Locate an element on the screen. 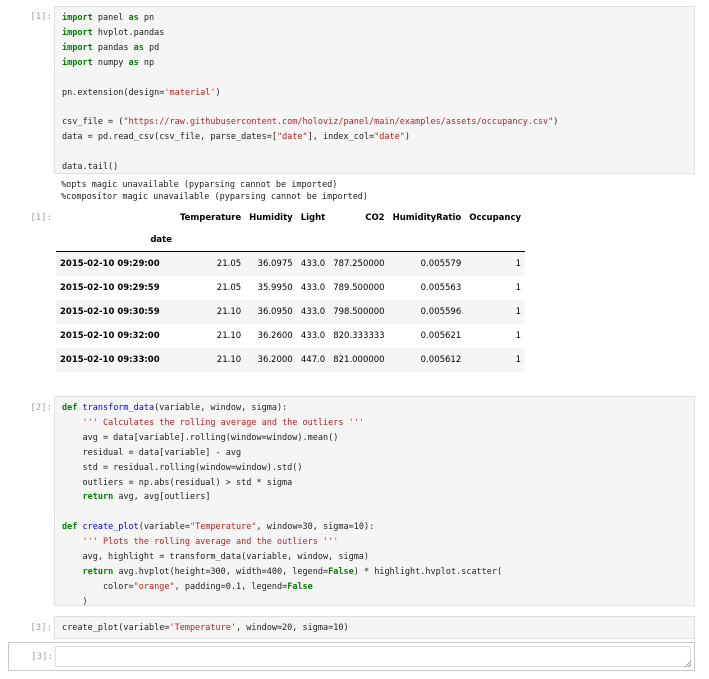 The width and height of the screenshot is (709, 679). table-cell: 36.2600 is located at coordinates (275, 335).